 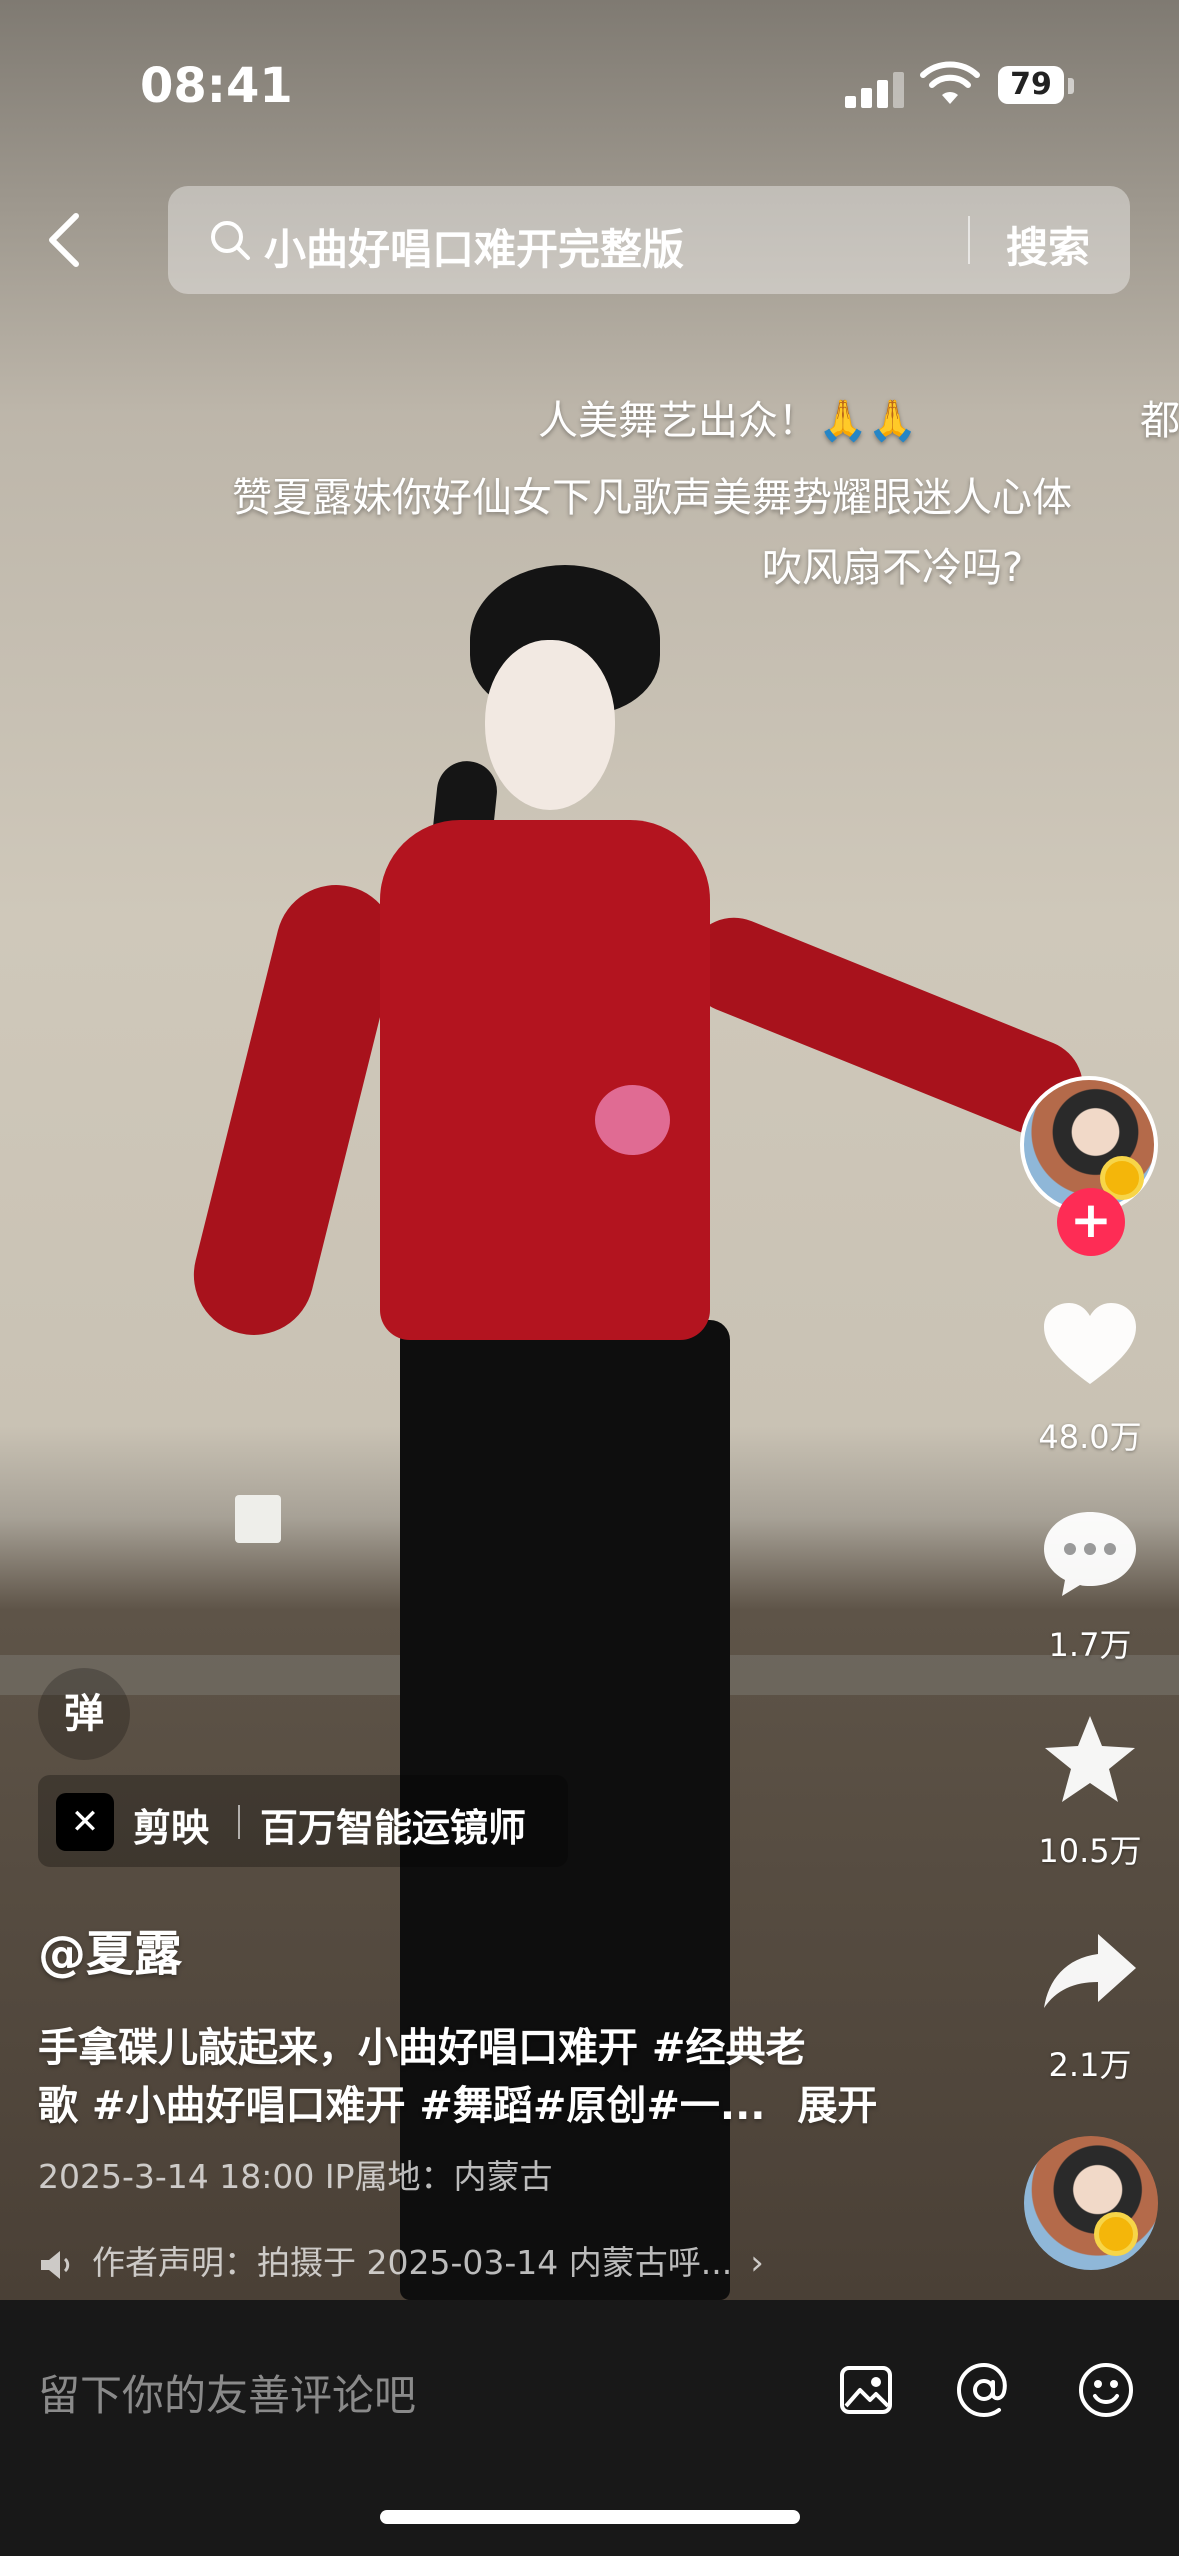 I want to click on favorite-star-icon, so click(x=1090, y=1759).